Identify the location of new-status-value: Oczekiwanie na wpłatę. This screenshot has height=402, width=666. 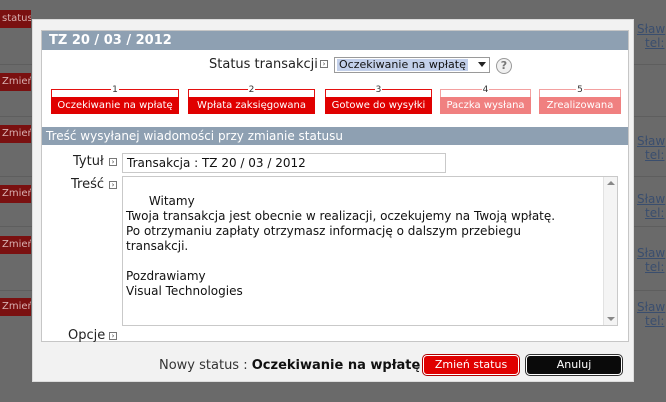
(336, 365).